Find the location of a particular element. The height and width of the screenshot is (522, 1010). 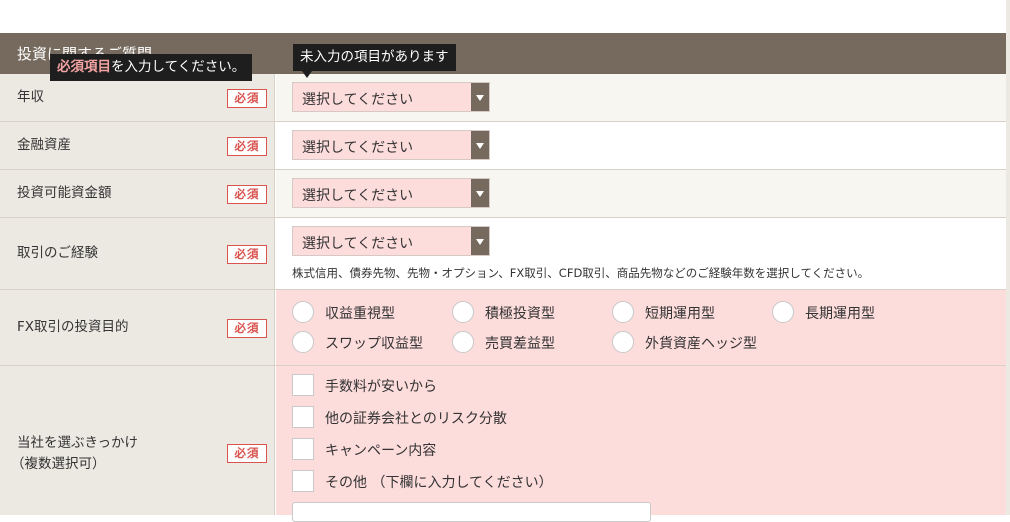

tooltip-text: 未入力の項目があります is located at coordinates (374, 57).